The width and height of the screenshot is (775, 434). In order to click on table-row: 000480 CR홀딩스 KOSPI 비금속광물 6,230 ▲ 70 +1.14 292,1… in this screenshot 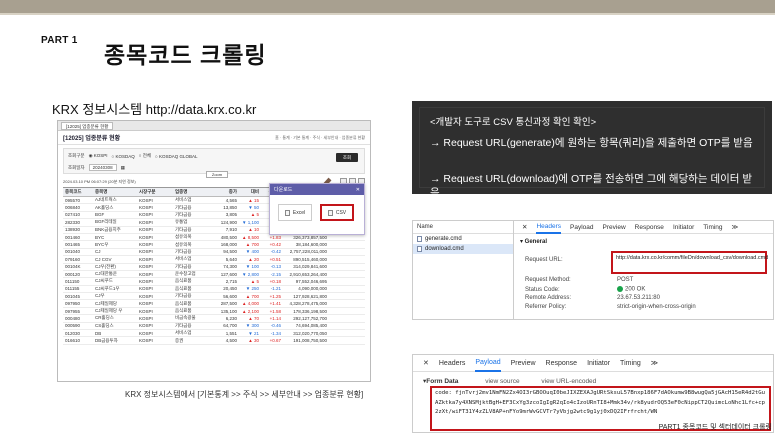, I will do `click(214, 319)`.